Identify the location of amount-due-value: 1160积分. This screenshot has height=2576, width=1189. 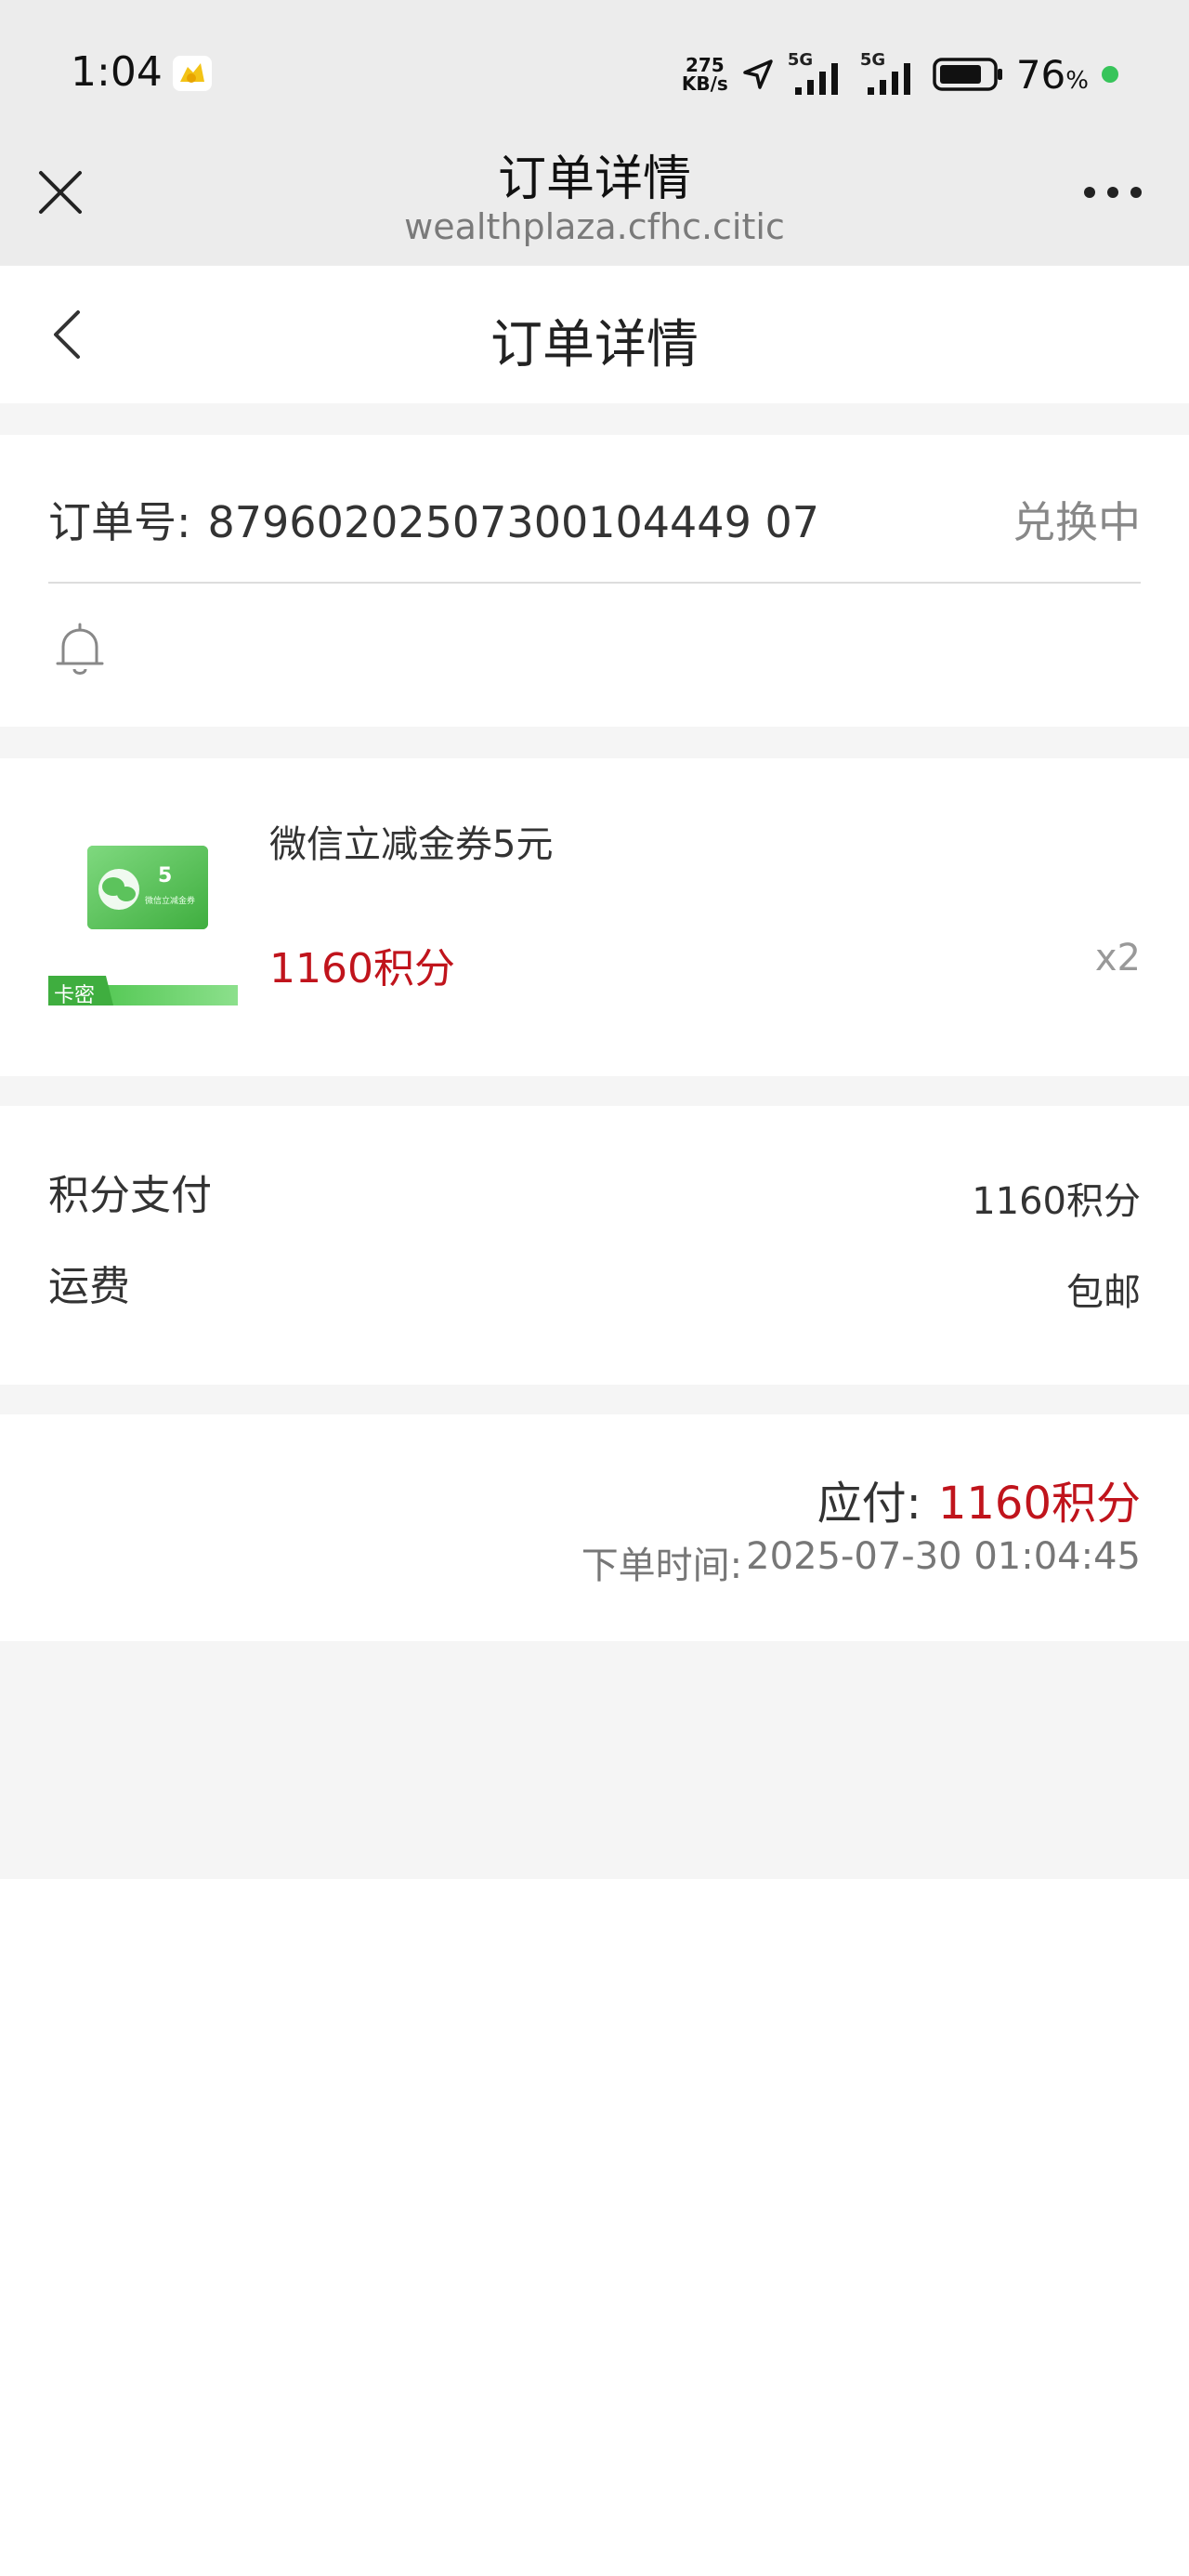
(1039, 1504).